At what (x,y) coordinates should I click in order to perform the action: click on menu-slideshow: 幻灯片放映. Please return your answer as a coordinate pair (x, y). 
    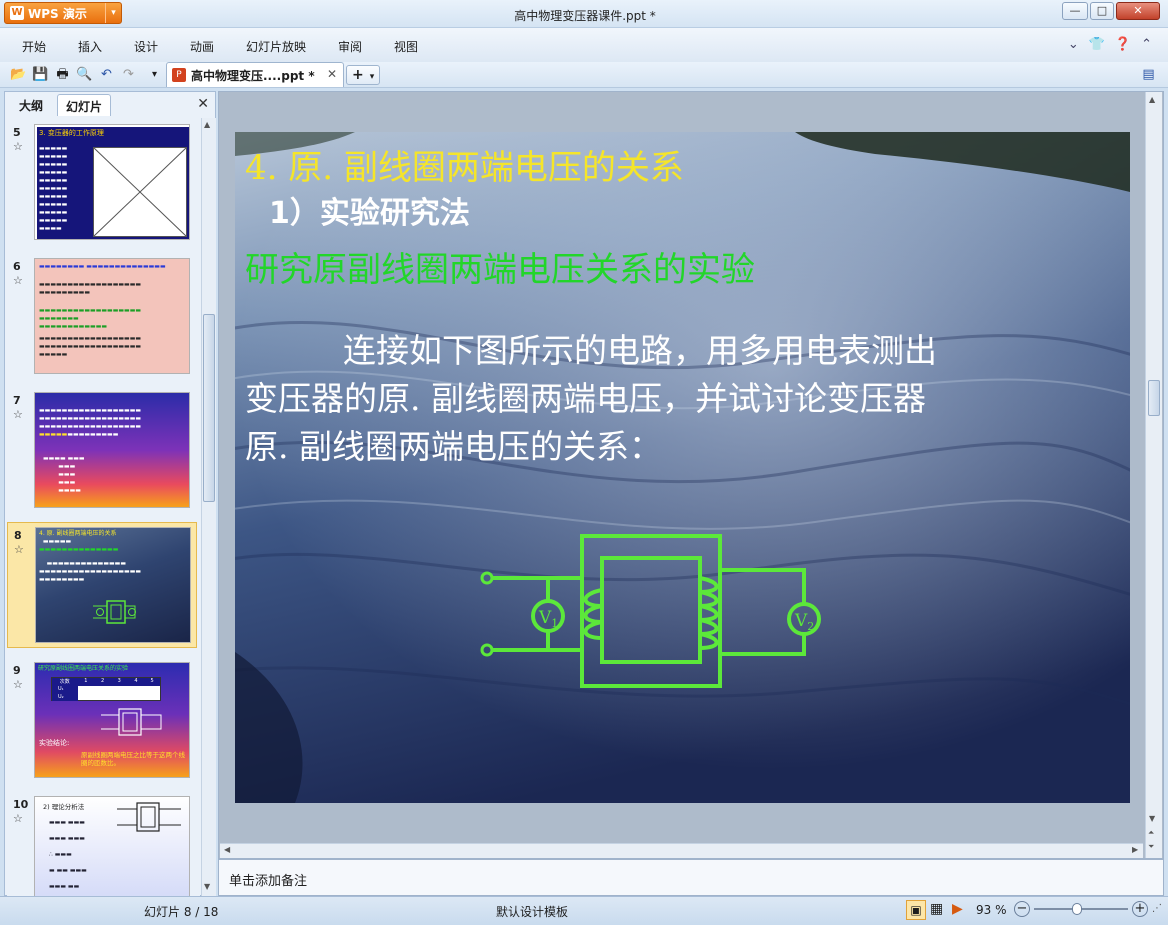
    Looking at the image, I should click on (276, 46).